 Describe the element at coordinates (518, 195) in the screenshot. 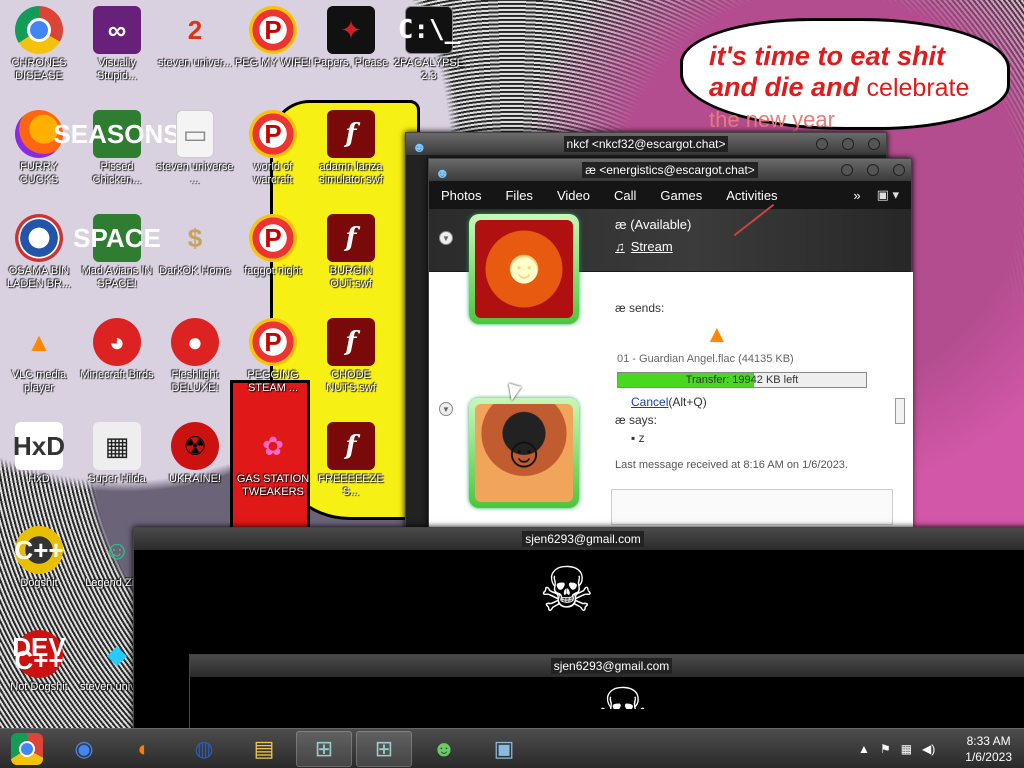

I see `menu-files: Files` at that location.